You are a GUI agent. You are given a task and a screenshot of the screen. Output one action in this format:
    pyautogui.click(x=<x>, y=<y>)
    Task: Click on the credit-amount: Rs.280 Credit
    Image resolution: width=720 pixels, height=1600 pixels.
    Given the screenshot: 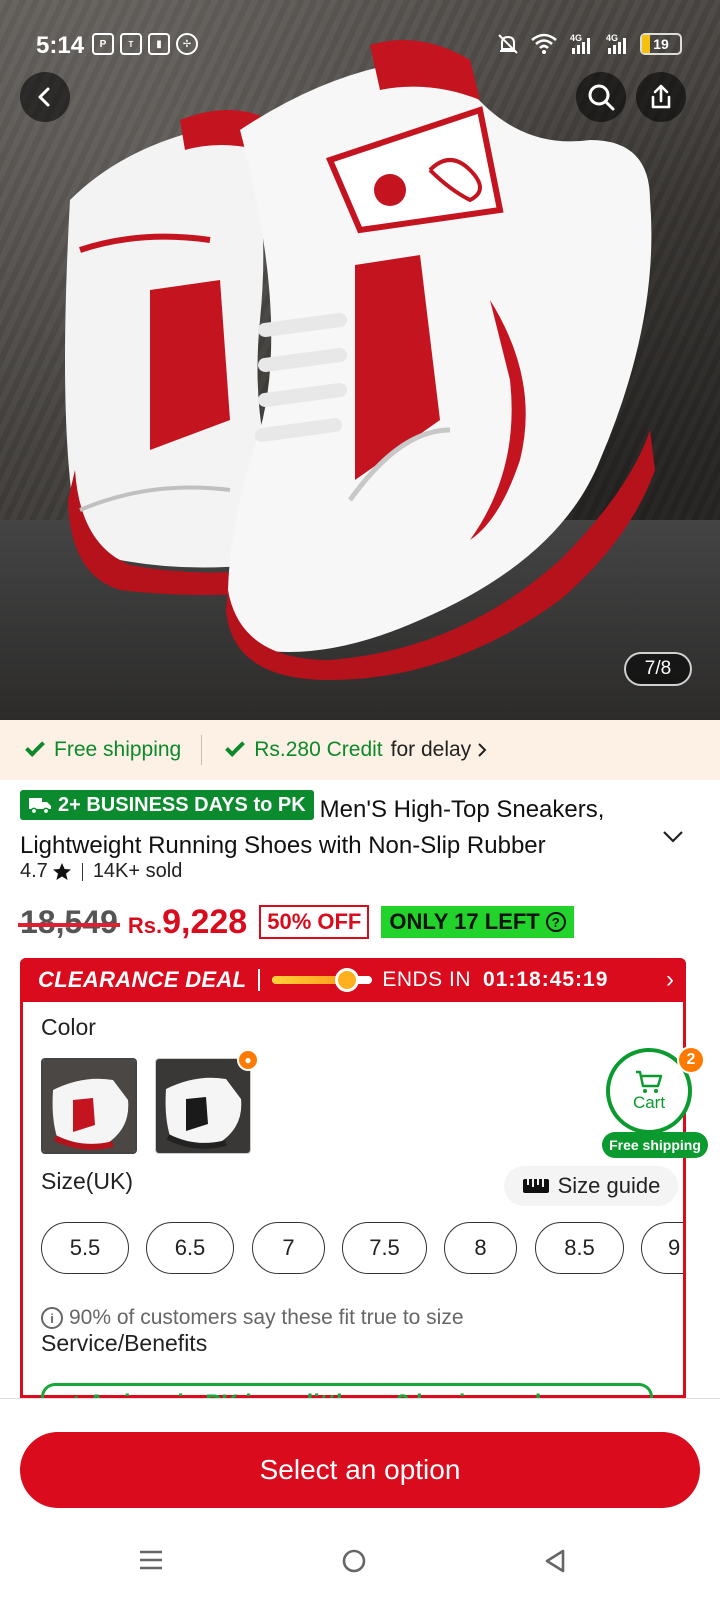 What is the action you would take?
    pyautogui.click(x=318, y=749)
    